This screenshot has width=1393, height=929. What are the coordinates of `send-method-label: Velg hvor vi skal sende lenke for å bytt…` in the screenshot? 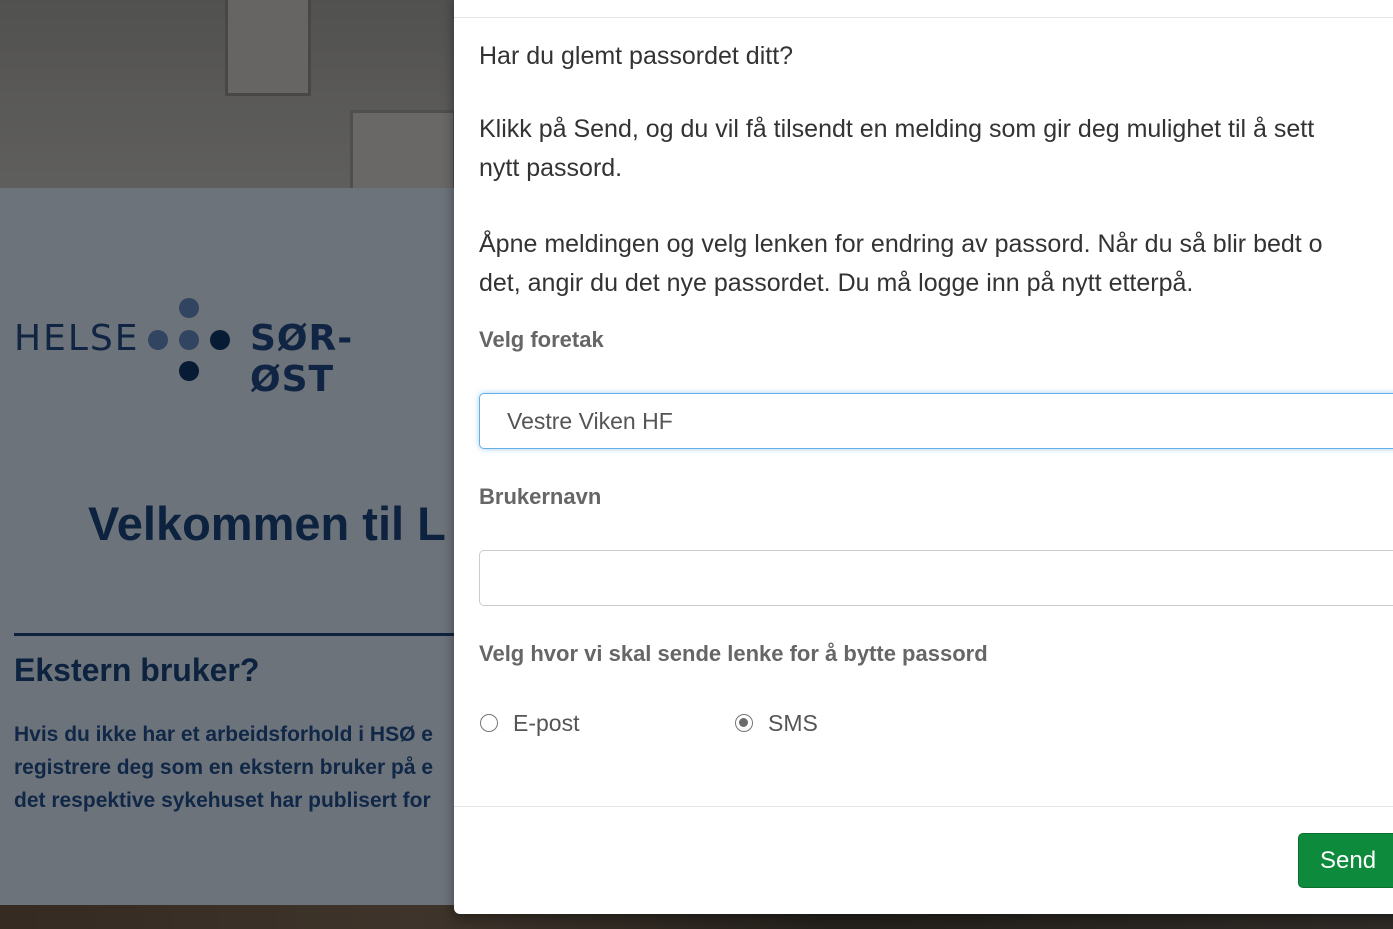 It's located at (733, 653).